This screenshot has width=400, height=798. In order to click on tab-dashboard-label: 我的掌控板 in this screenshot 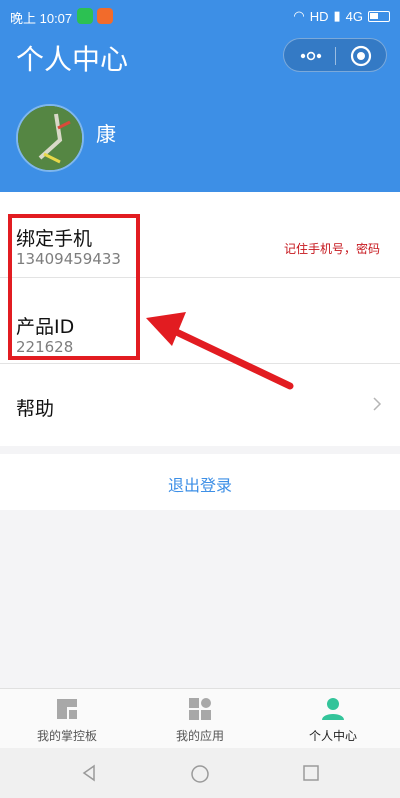, I will do `click(66, 736)`.